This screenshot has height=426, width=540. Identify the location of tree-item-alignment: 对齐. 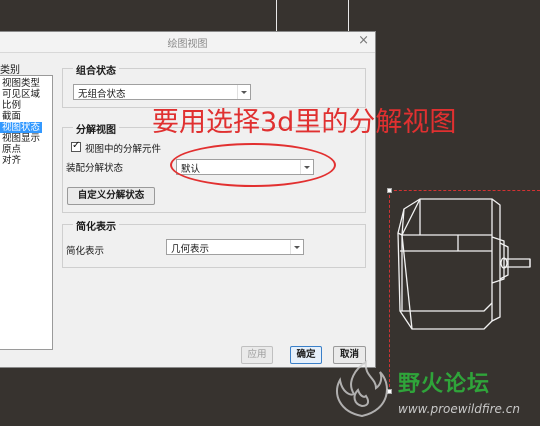
(11, 160).